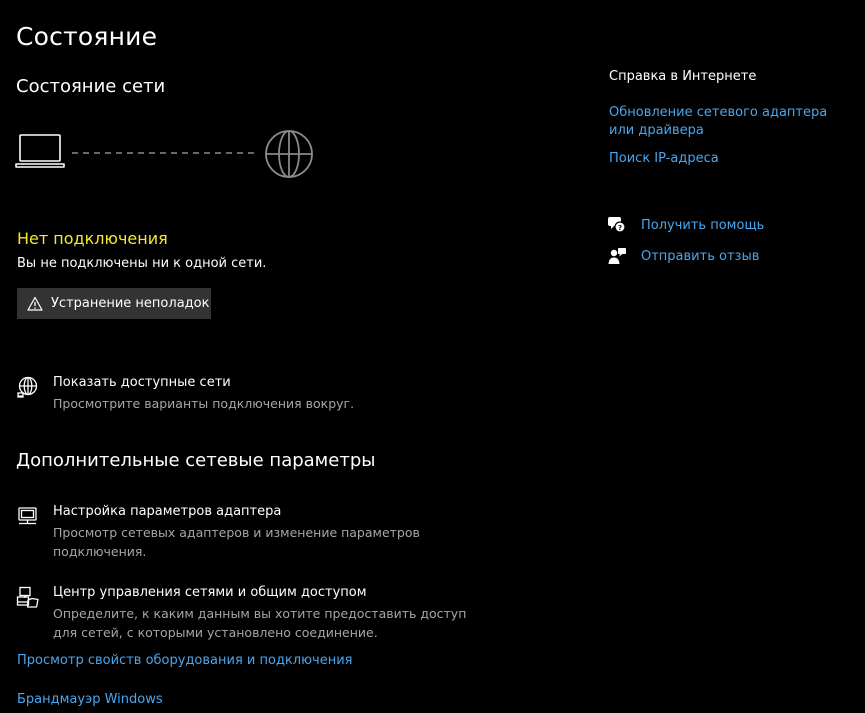 The height and width of the screenshot is (713, 865). What do you see at coordinates (87, 36) in the screenshot?
I see `page-title: Состояние` at bounding box center [87, 36].